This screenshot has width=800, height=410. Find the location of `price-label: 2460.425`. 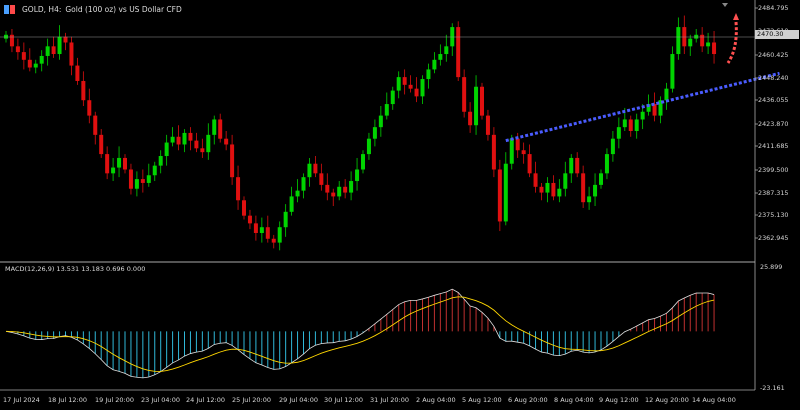

price-label: 2460.425 is located at coordinates (773, 55).